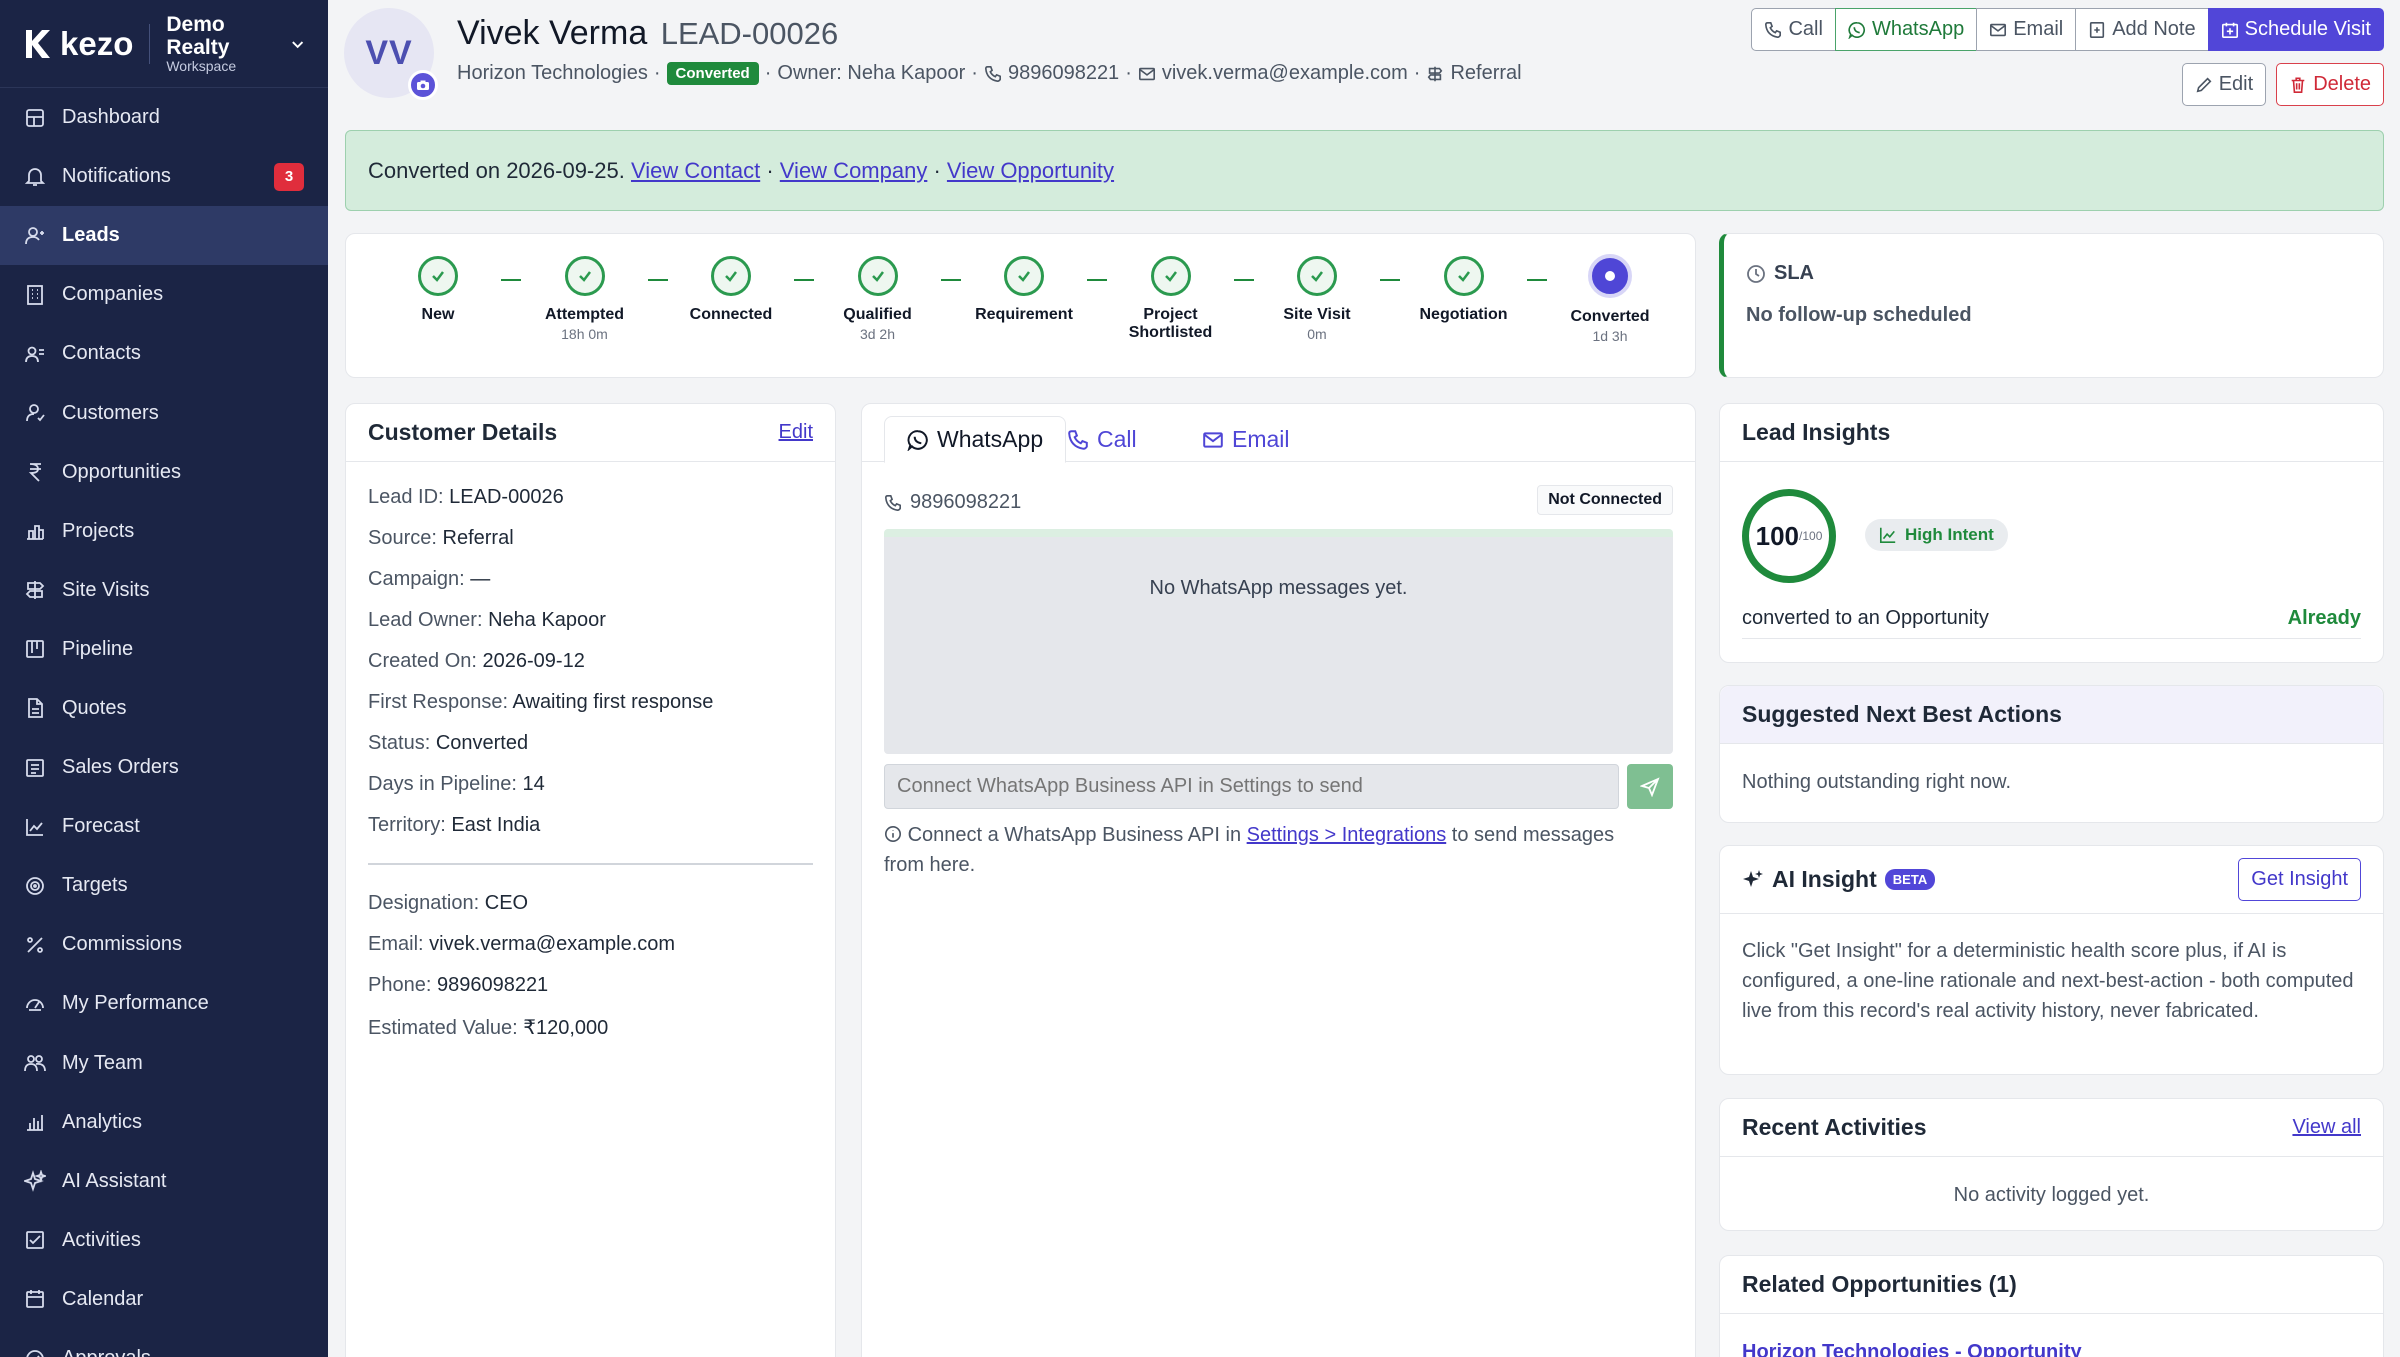  I want to click on sidebar-item-calendar: Calendar, so click(164, 1299).